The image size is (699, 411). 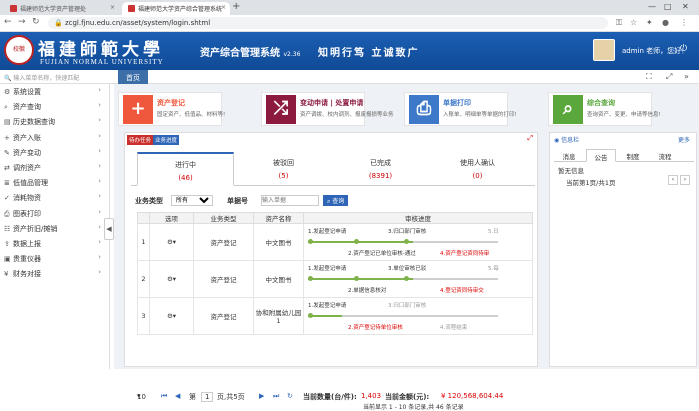 I want to click on next-page-icon: ▶, so click(x=261, y=396).